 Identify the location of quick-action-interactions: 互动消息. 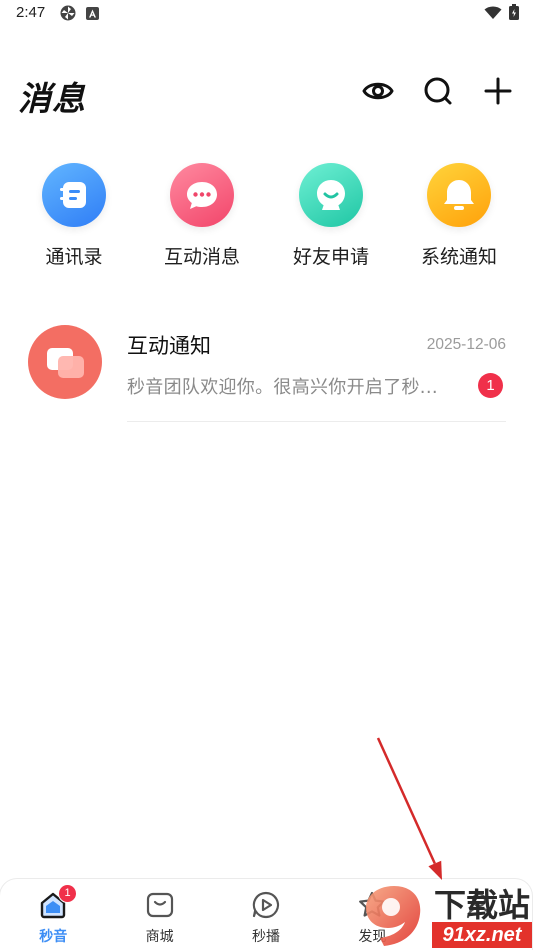
(202, 216).